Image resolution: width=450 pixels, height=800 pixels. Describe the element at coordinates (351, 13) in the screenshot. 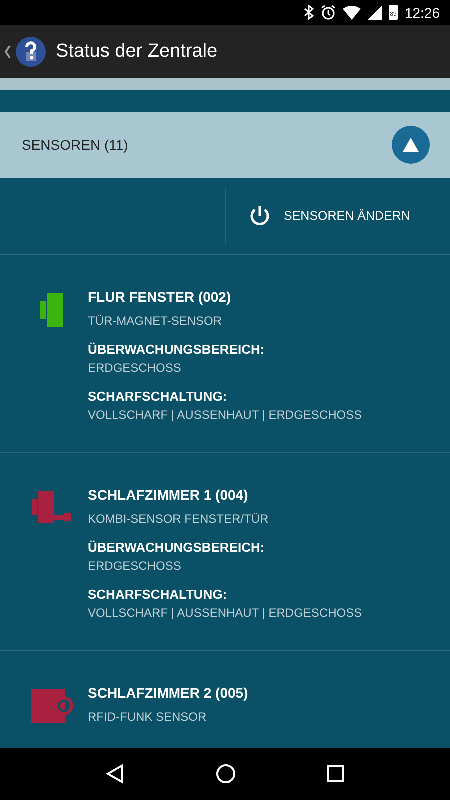

I see `wifi-icon` at that location.